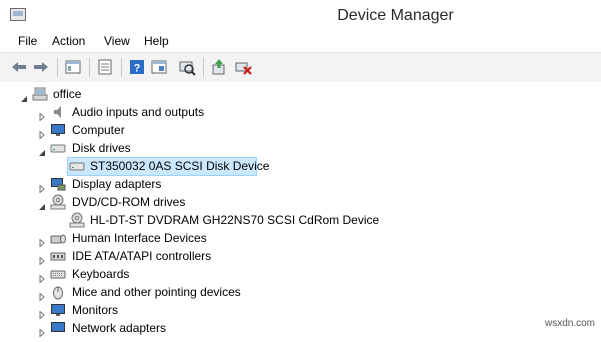  I want to click on speaker-icon, so click(58, 112).